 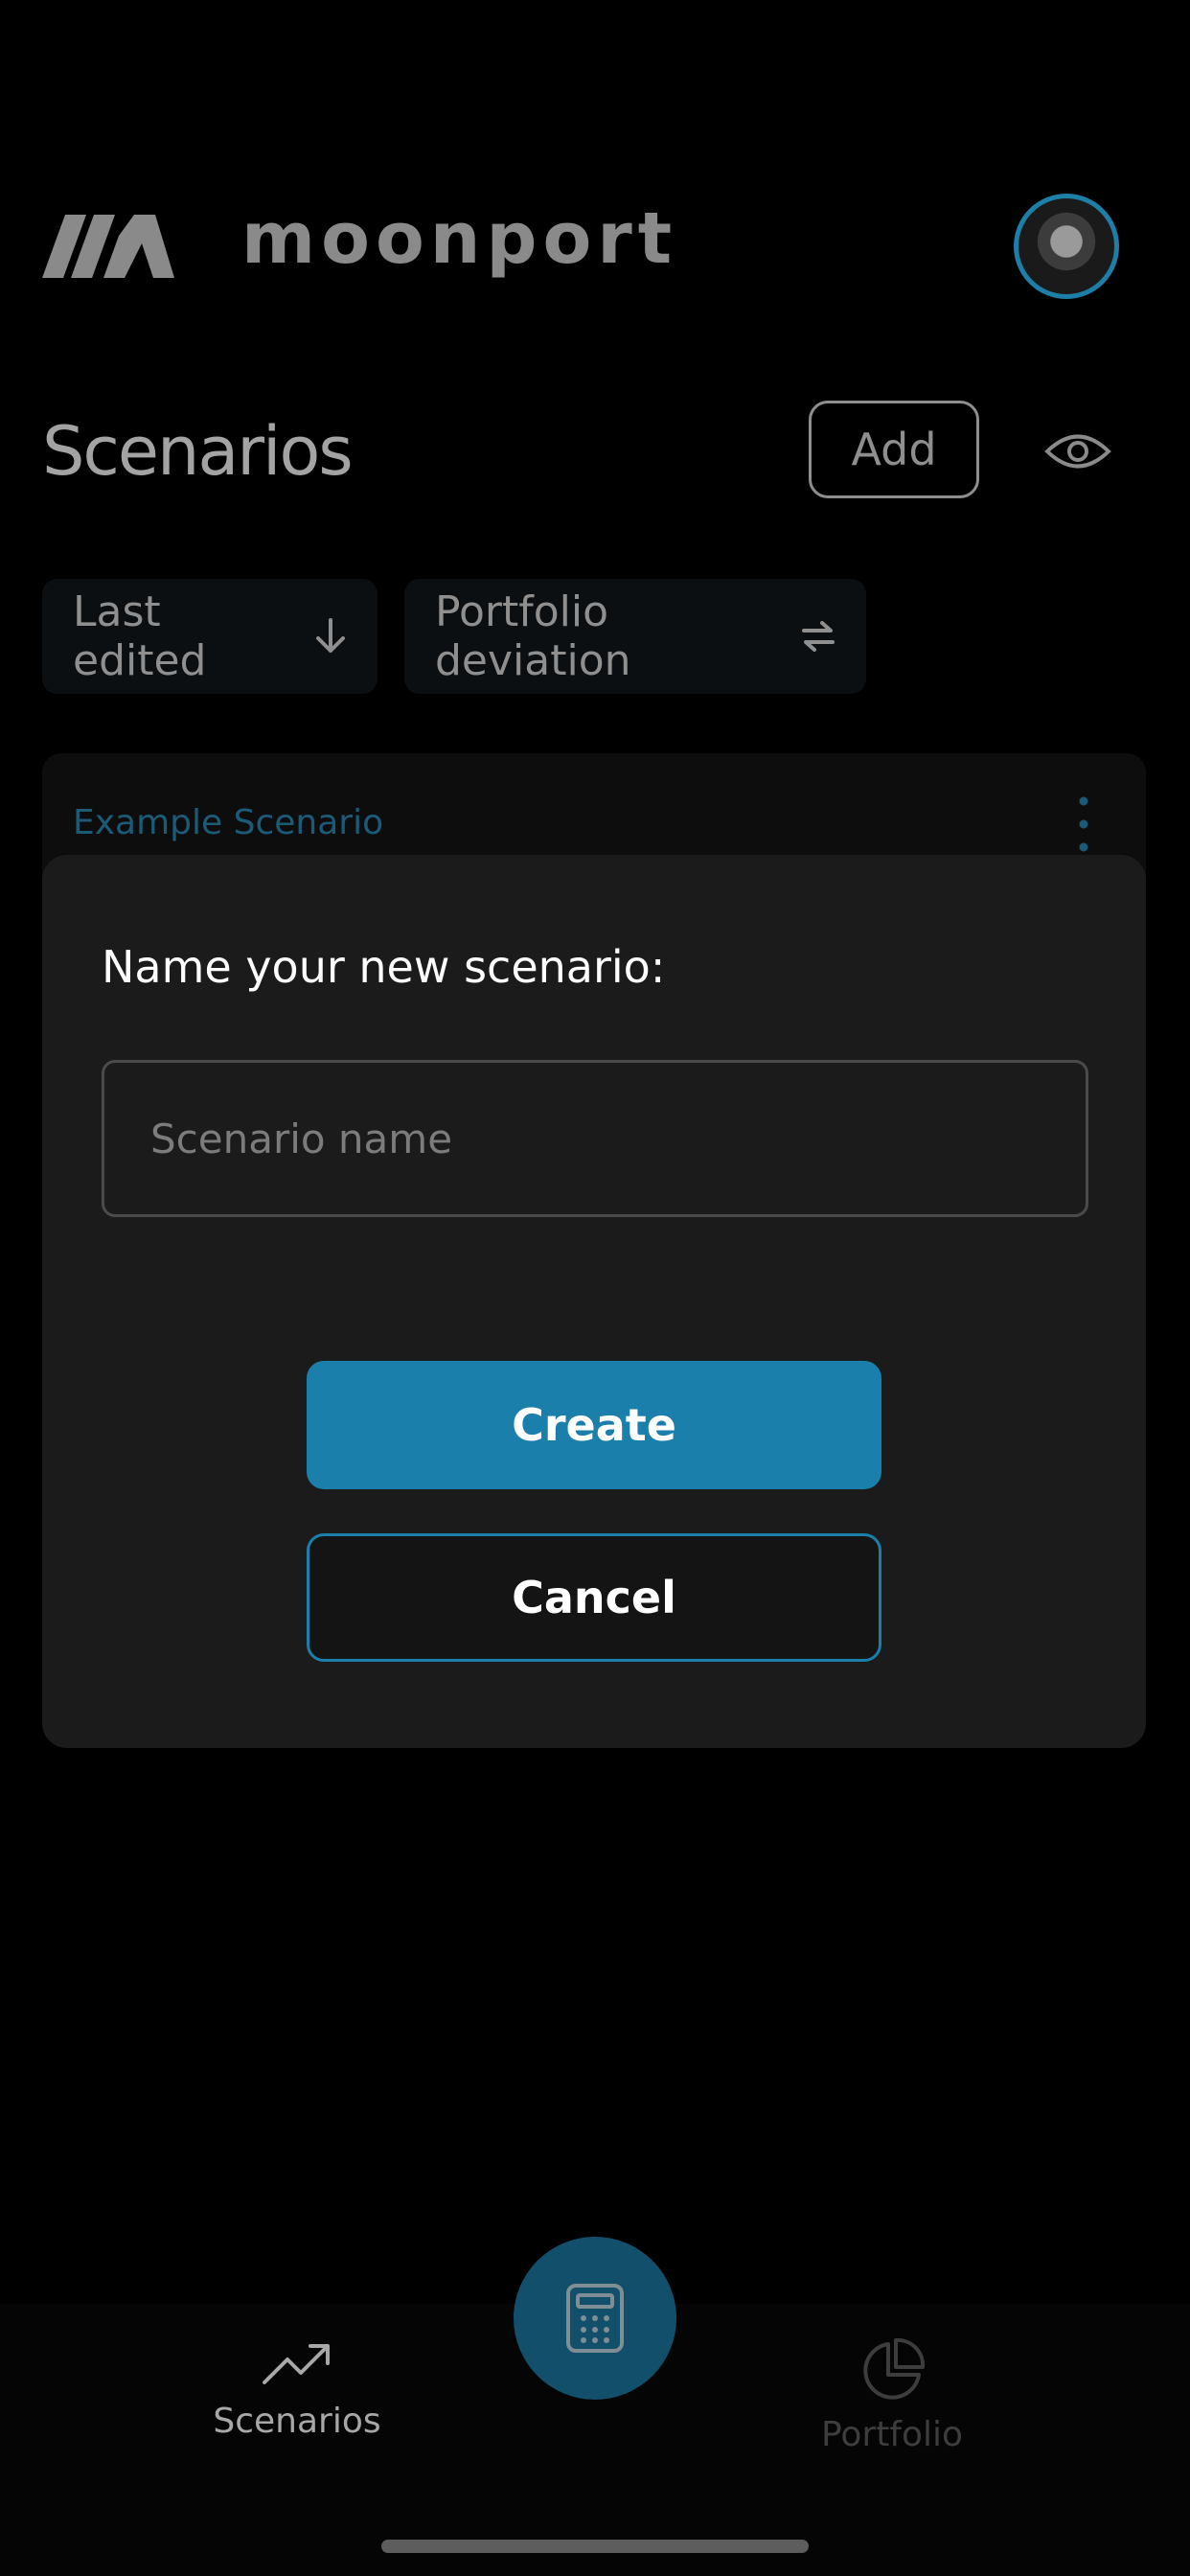 I want to click on sort-portfolio-deviation-label: Portfolio deviation, so click(x=533, y=636).